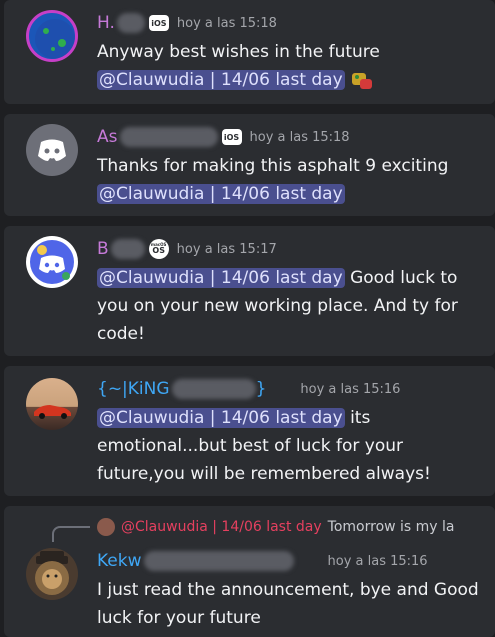 This screenshot has width=495, height=637. I want to click on badge-os-label: OS, so click(158, 250).